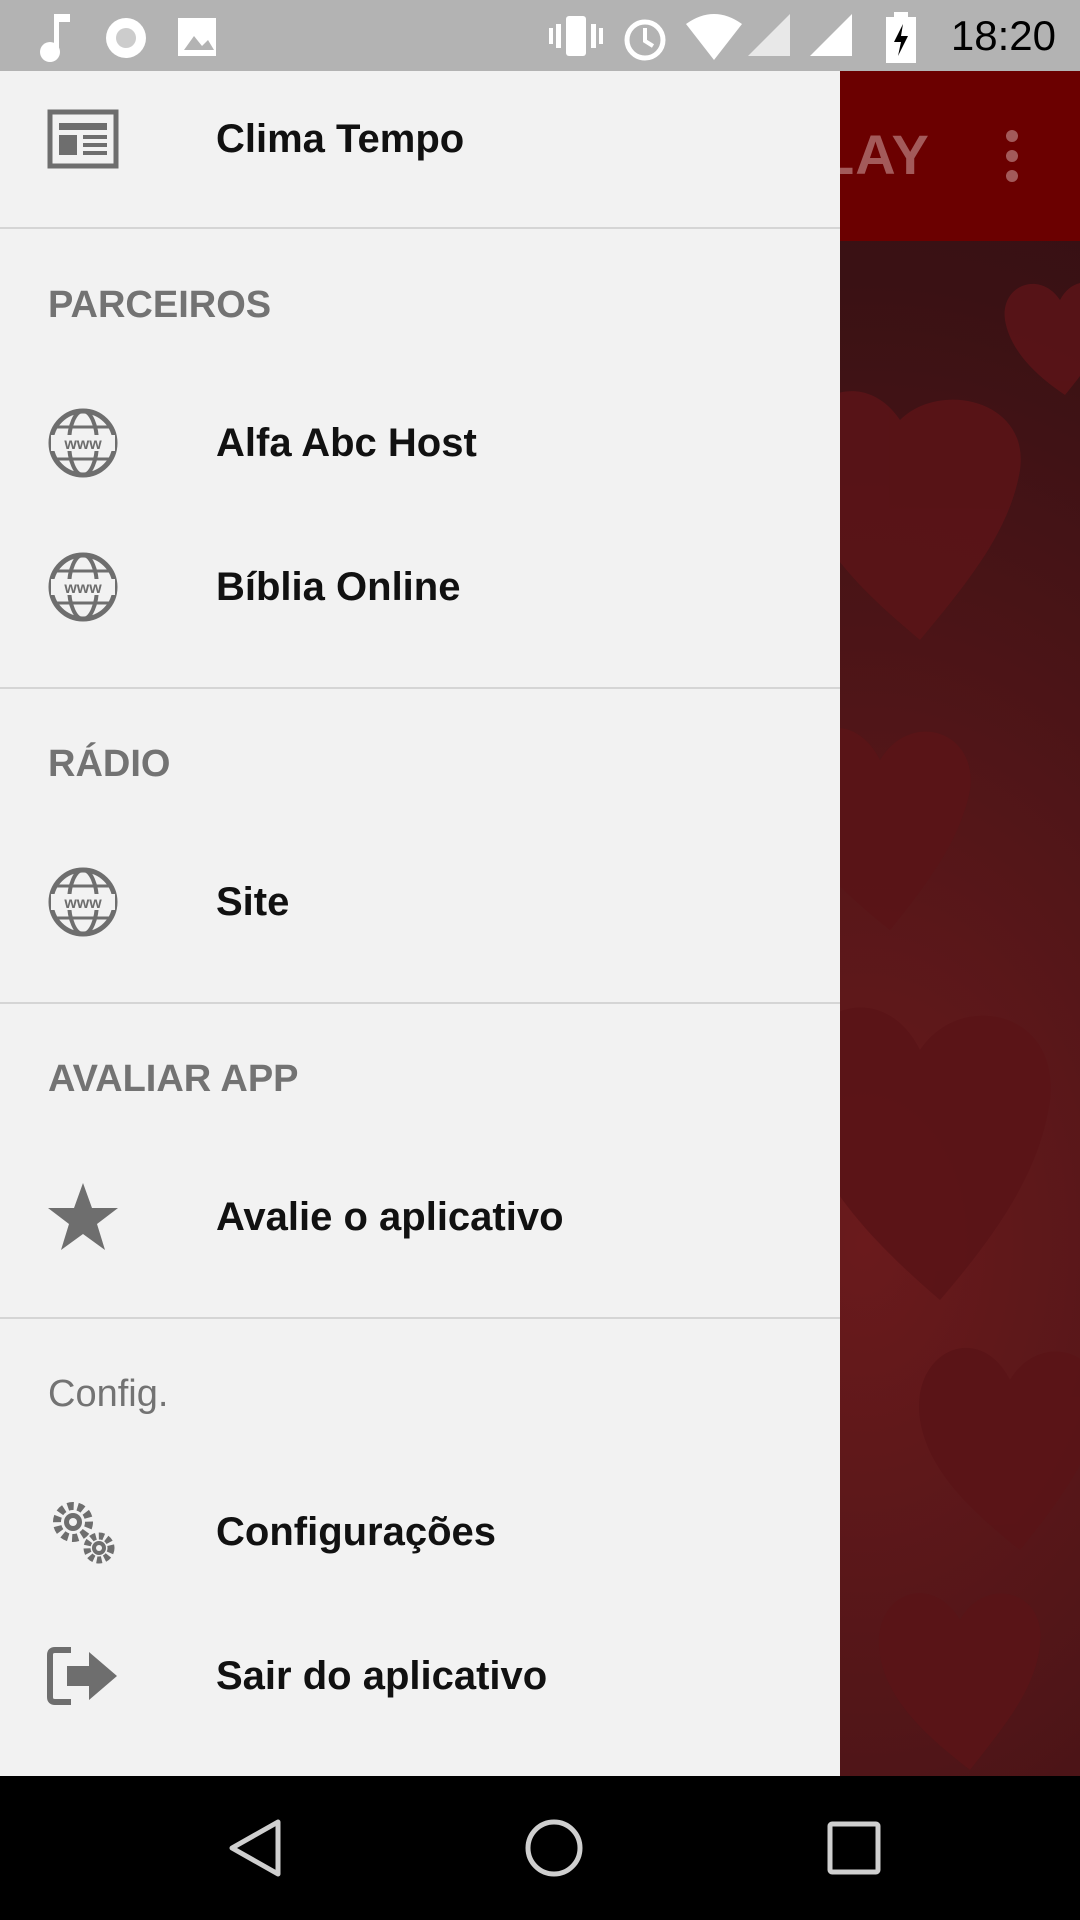  I want to click on drawer-item-label: Bíblia Online, so click(338, 587).